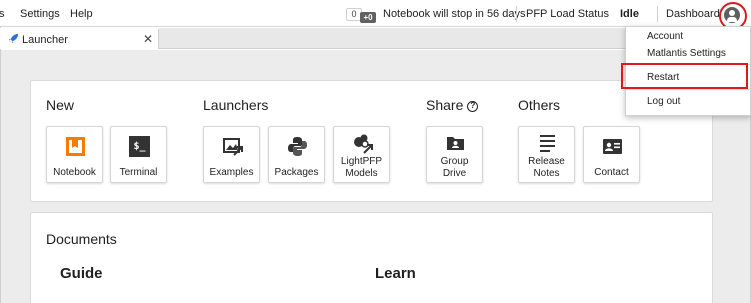  Describe the element at coordinates (139, 146) in the screenshot. I see `terminal-icon: $_` at that location.